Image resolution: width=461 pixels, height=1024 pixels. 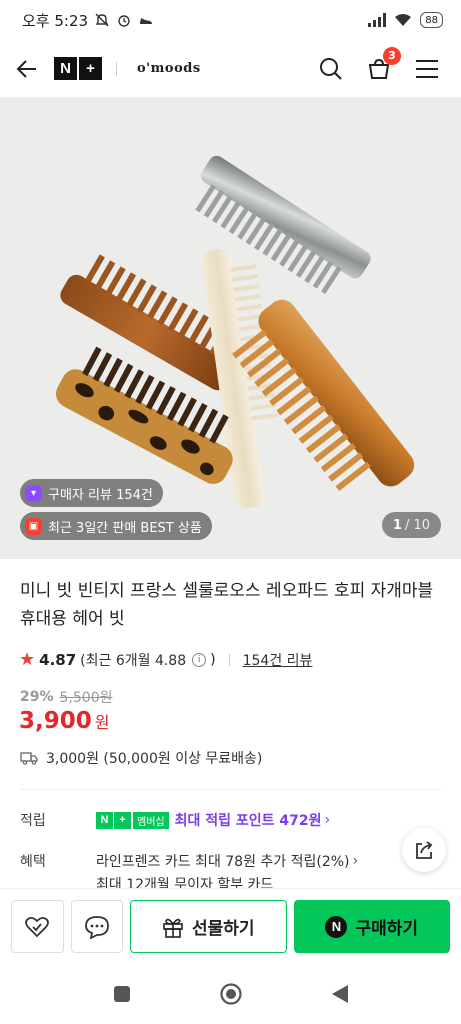 I want to click on buy-button: N 구매하기, so click(x=372, y=926).